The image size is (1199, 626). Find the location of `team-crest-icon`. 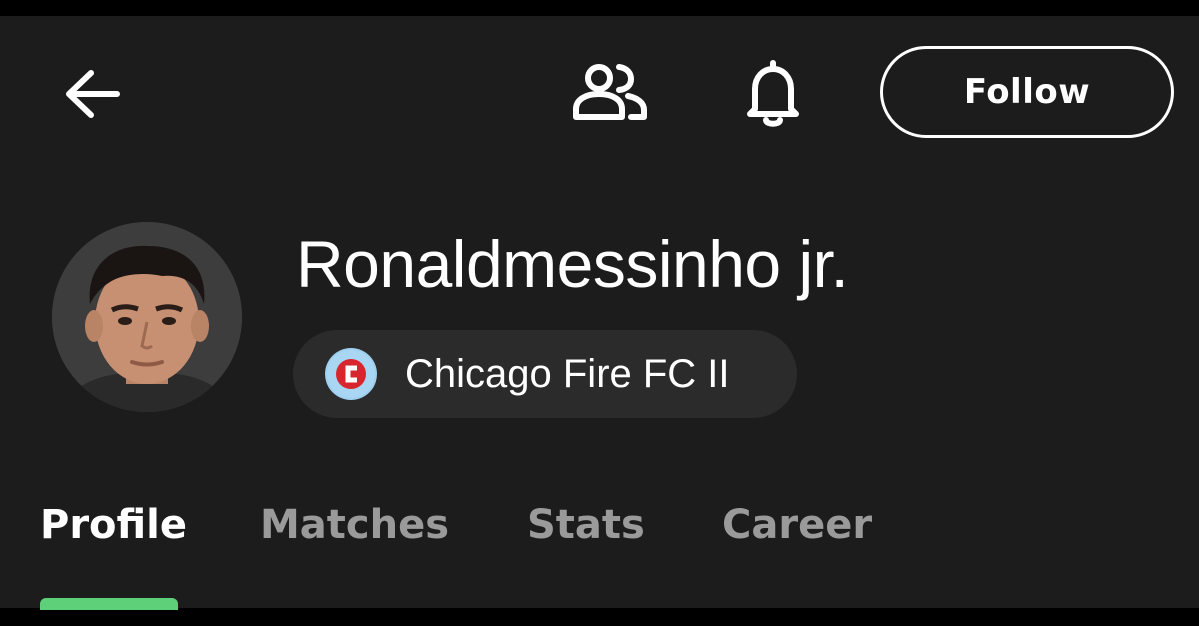

team-crest-icon is located at coordinates (351, 374).